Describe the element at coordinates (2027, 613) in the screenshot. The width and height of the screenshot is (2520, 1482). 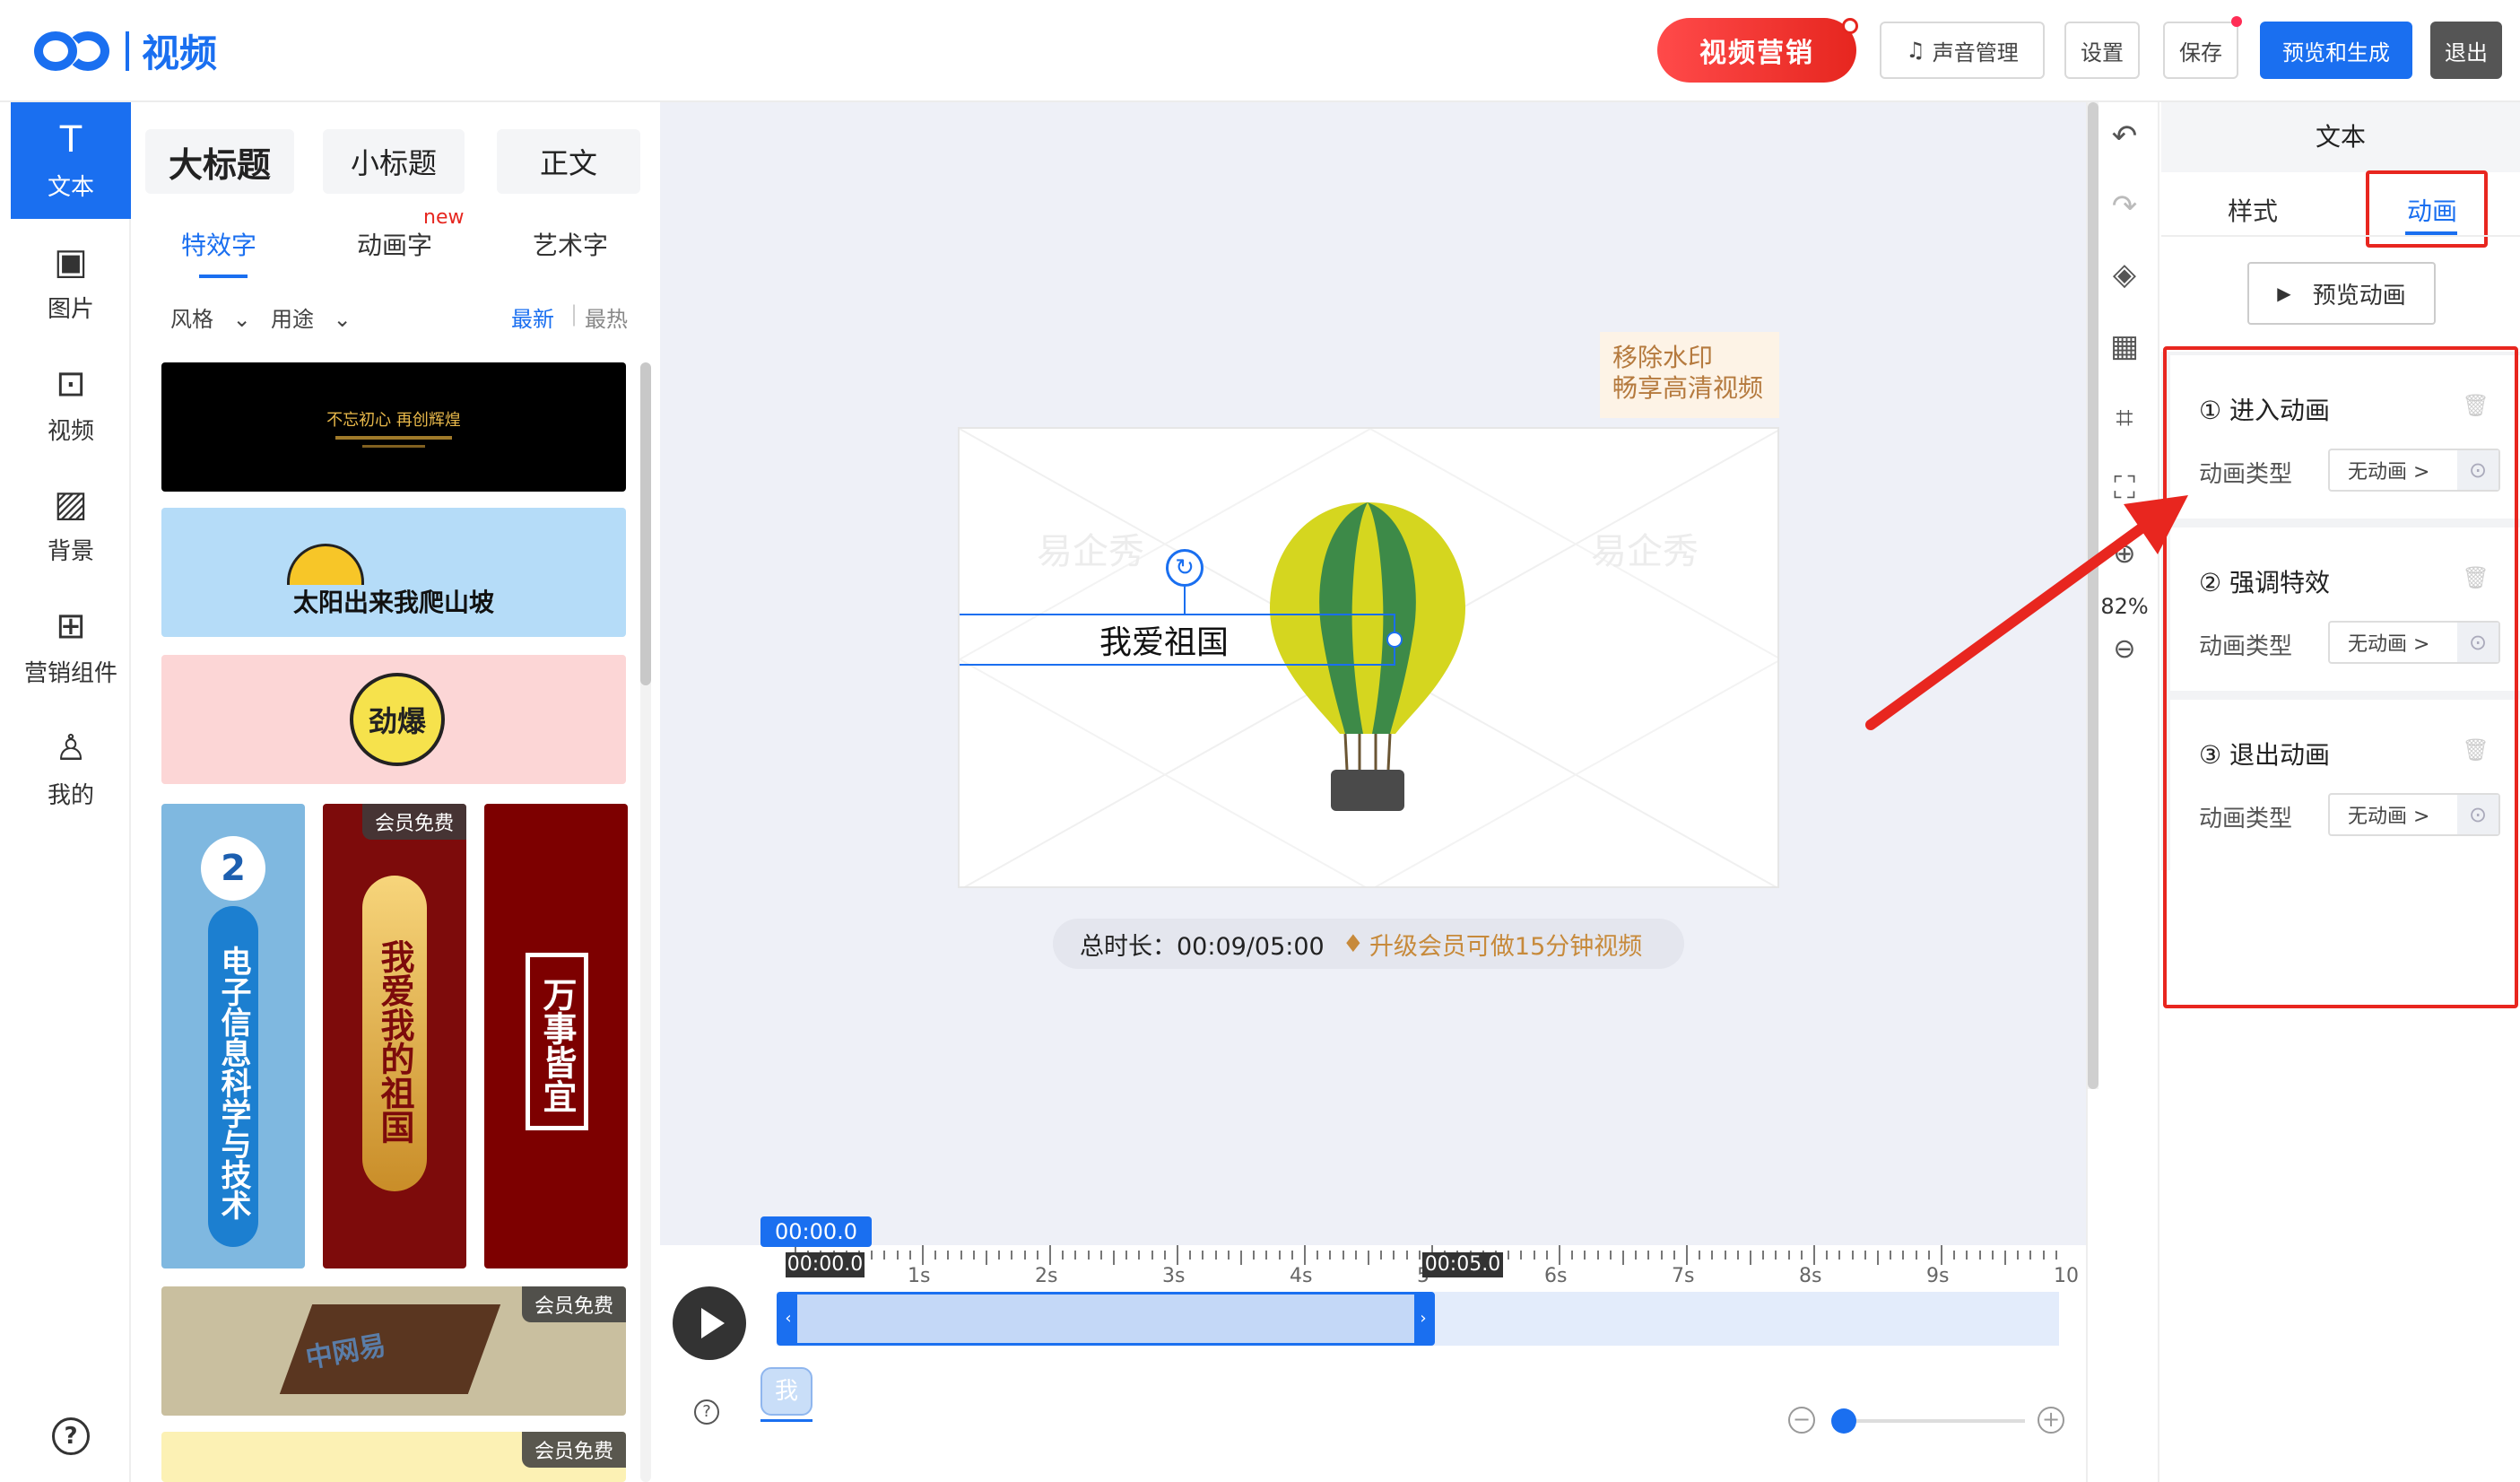
I see `annotation-arrow-icon` at that location.